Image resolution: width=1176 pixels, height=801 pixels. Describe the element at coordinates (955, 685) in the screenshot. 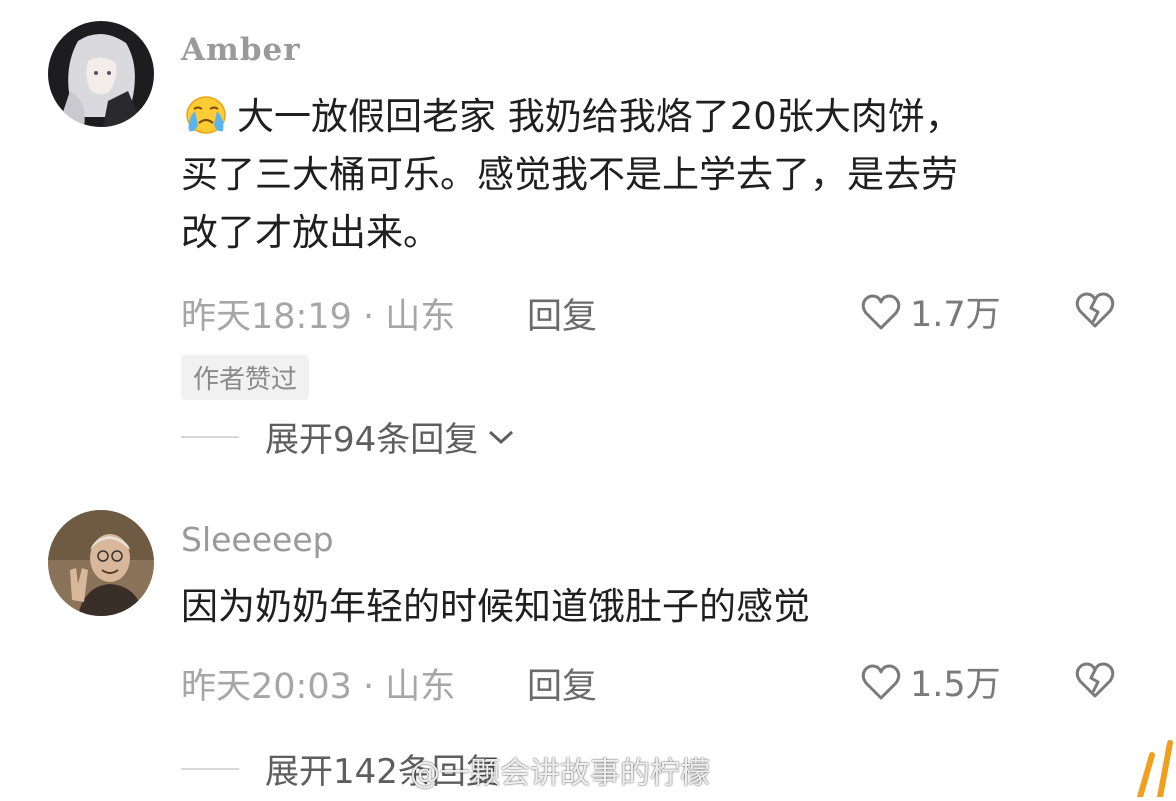

I see `like-count: 1.5万` at that location.